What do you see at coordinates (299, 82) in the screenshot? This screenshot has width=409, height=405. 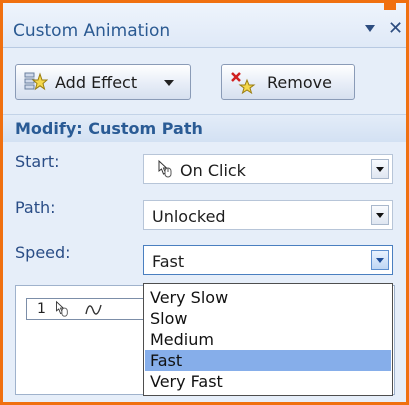 I see `remove-label: Remove` at bounding box center [299, 82].